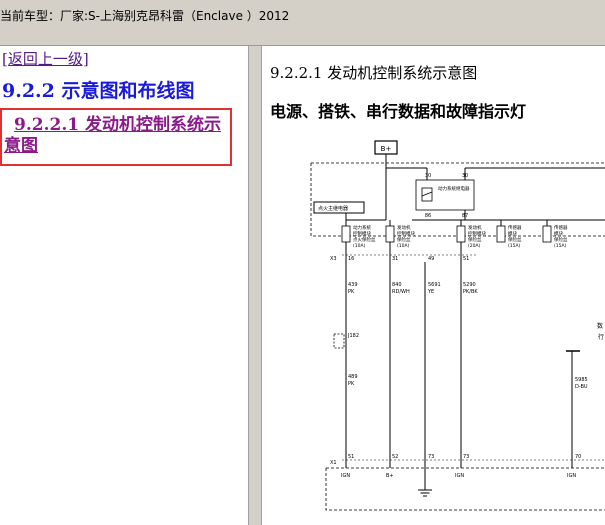 The height and width of the screenshot is (525, 605). I want to click on fuse-3: 发动机 控制模块 保险丝 (20A) 51, so click(471, 244).